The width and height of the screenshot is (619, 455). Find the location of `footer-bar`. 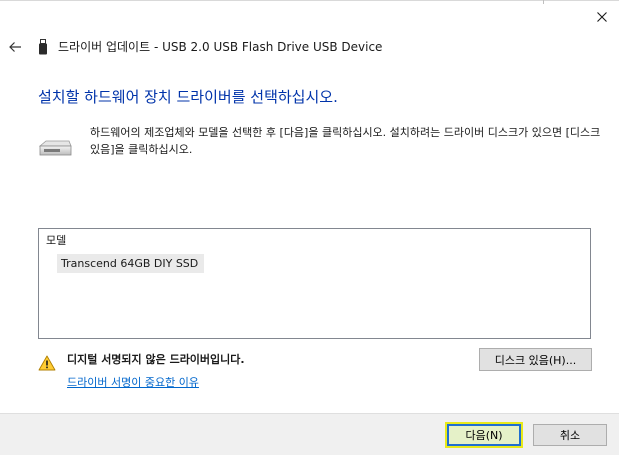

footer-bar is located at coordinates (309, 434).